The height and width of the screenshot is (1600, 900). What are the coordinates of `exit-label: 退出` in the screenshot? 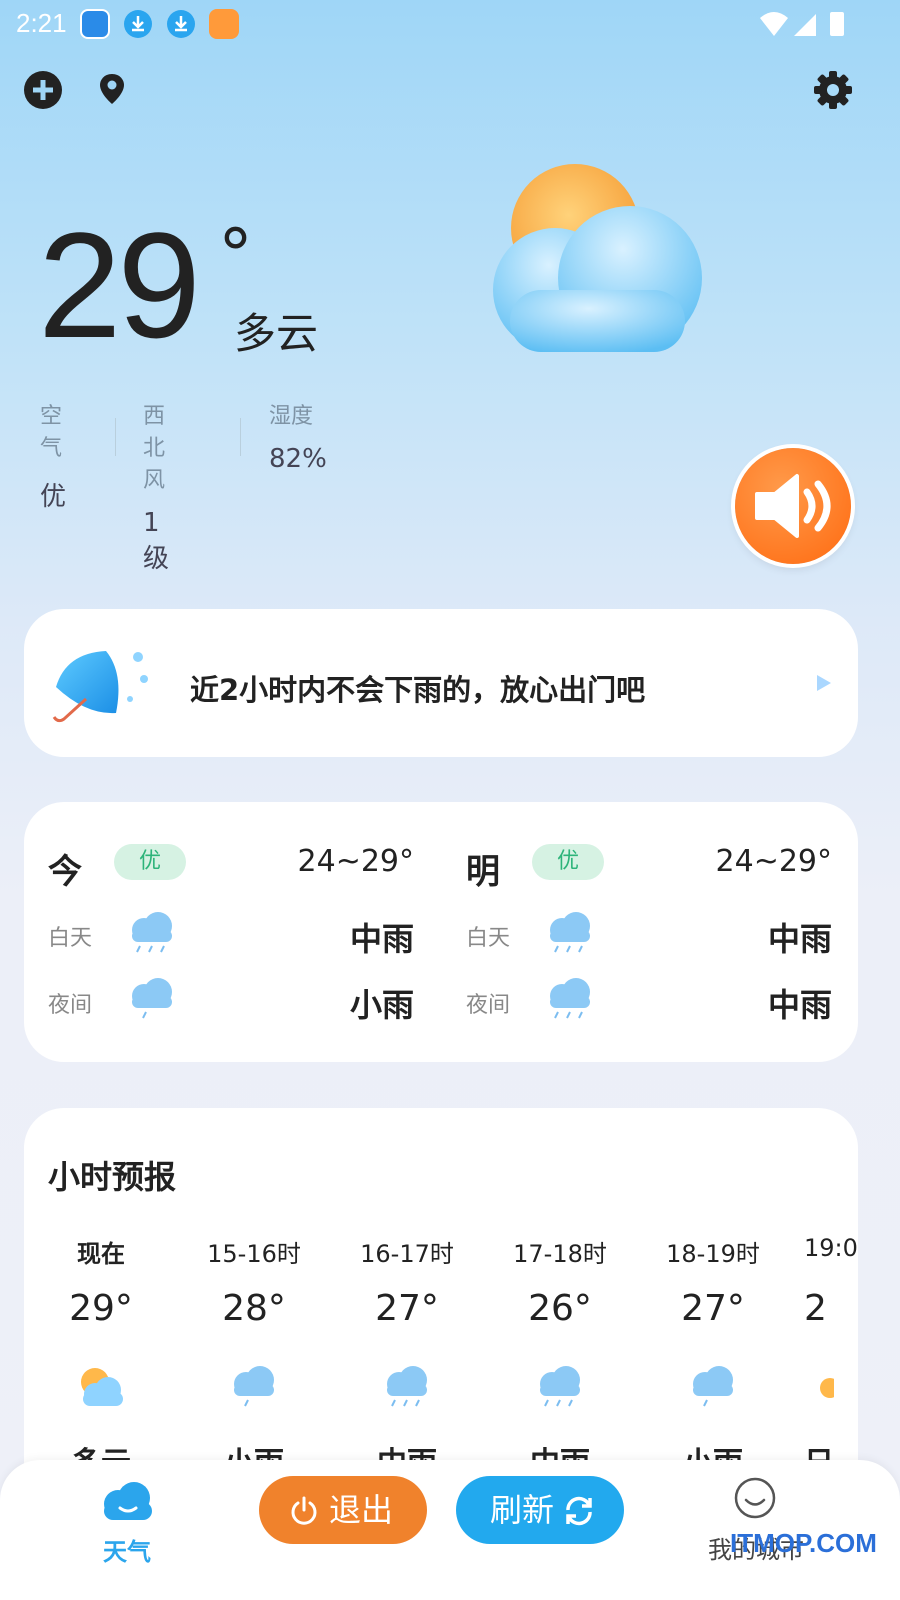 It's located at (361, 1510).